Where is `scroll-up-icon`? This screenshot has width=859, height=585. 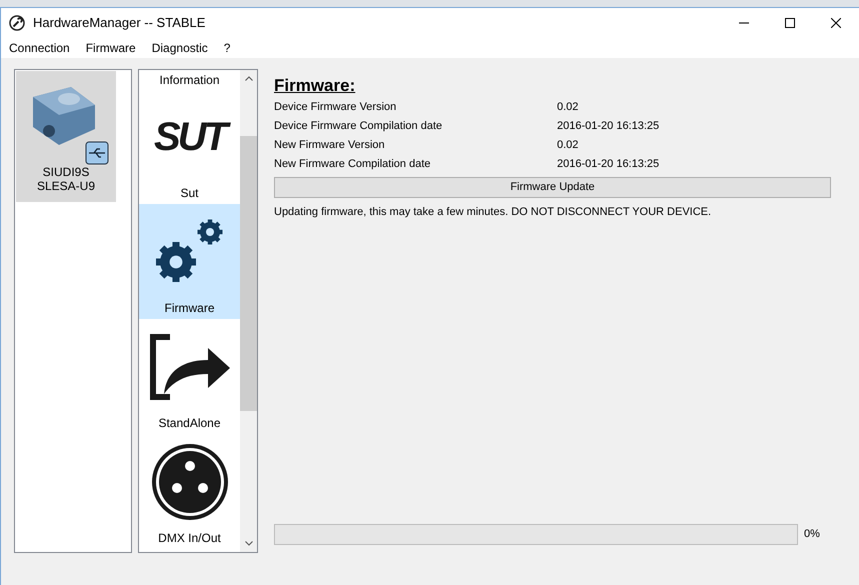 scroll-up-icon is located at coordinates (248, 78).